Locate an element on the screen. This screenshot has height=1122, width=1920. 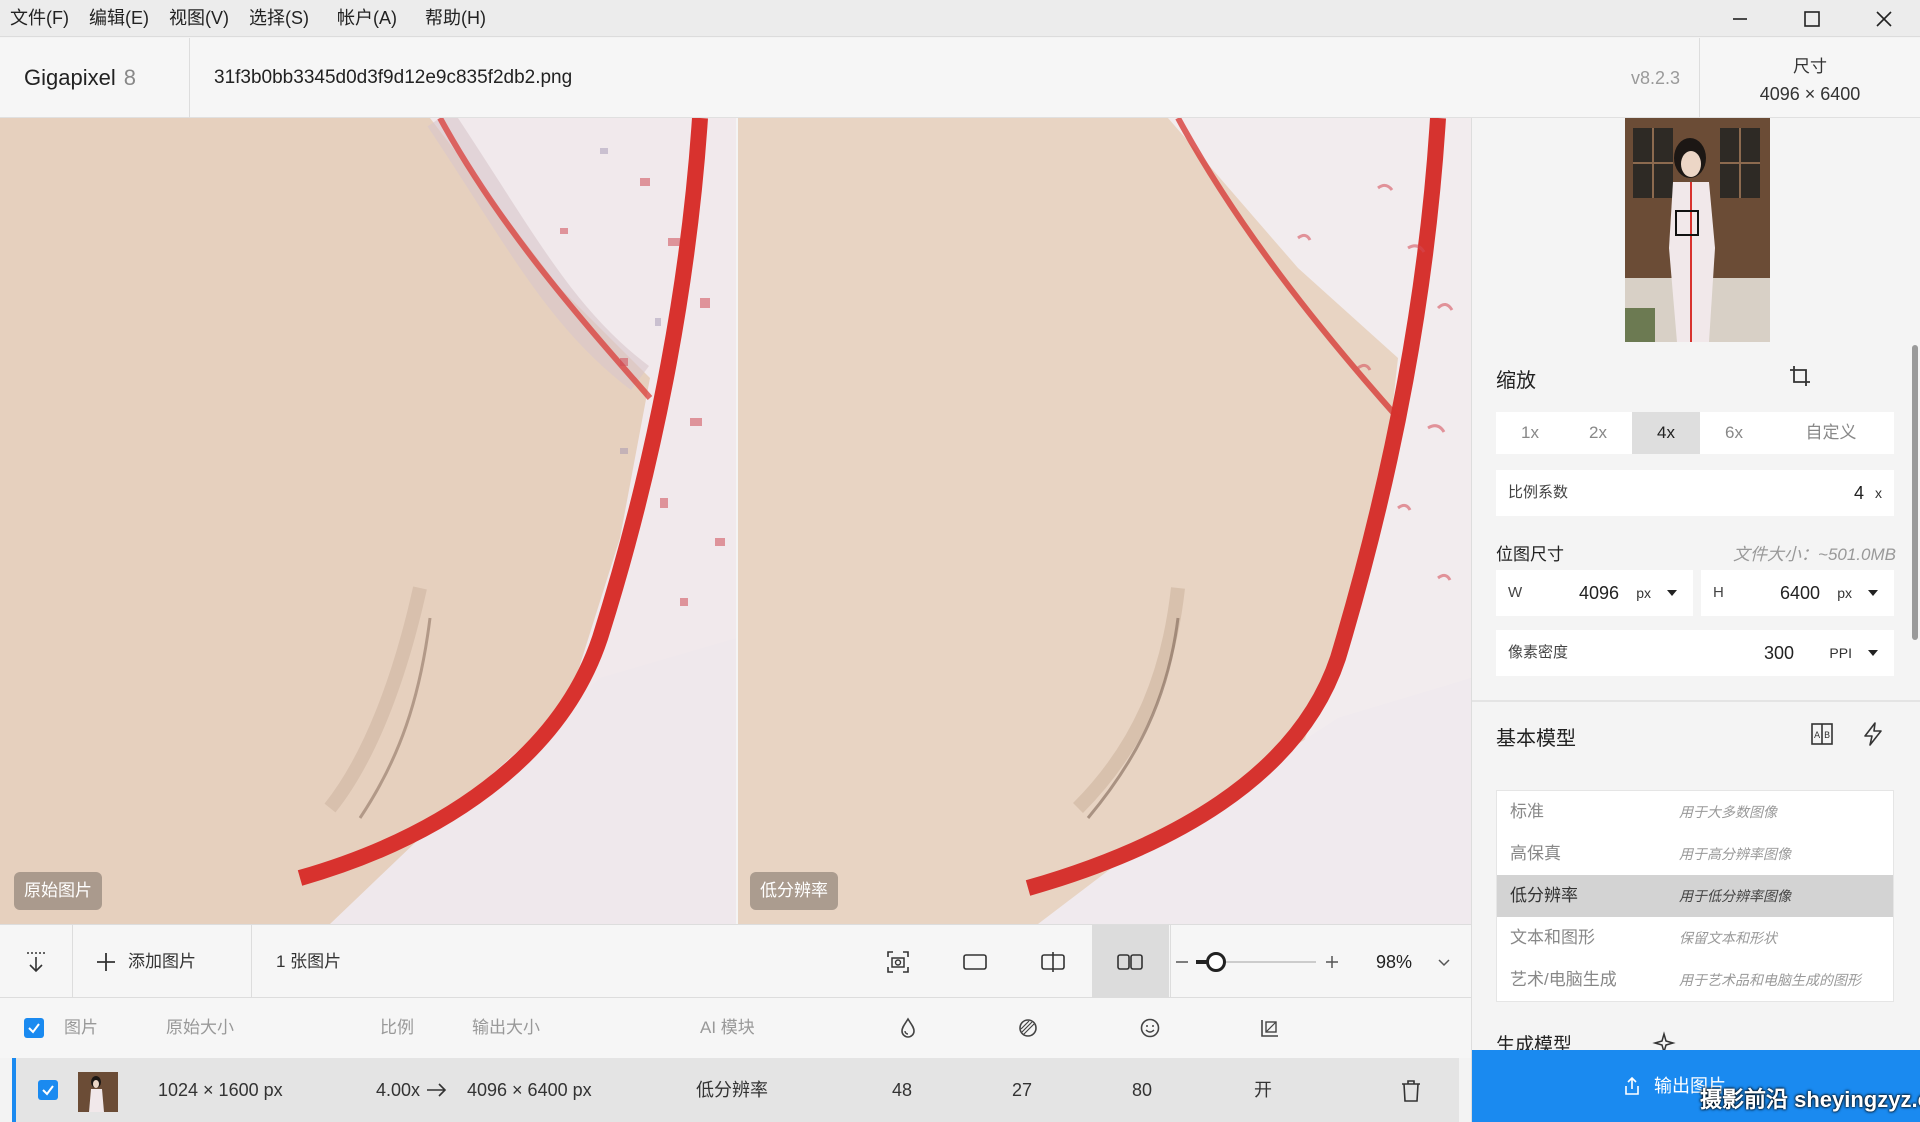
width-value: 4096 is located at coordinates (1599, 593).